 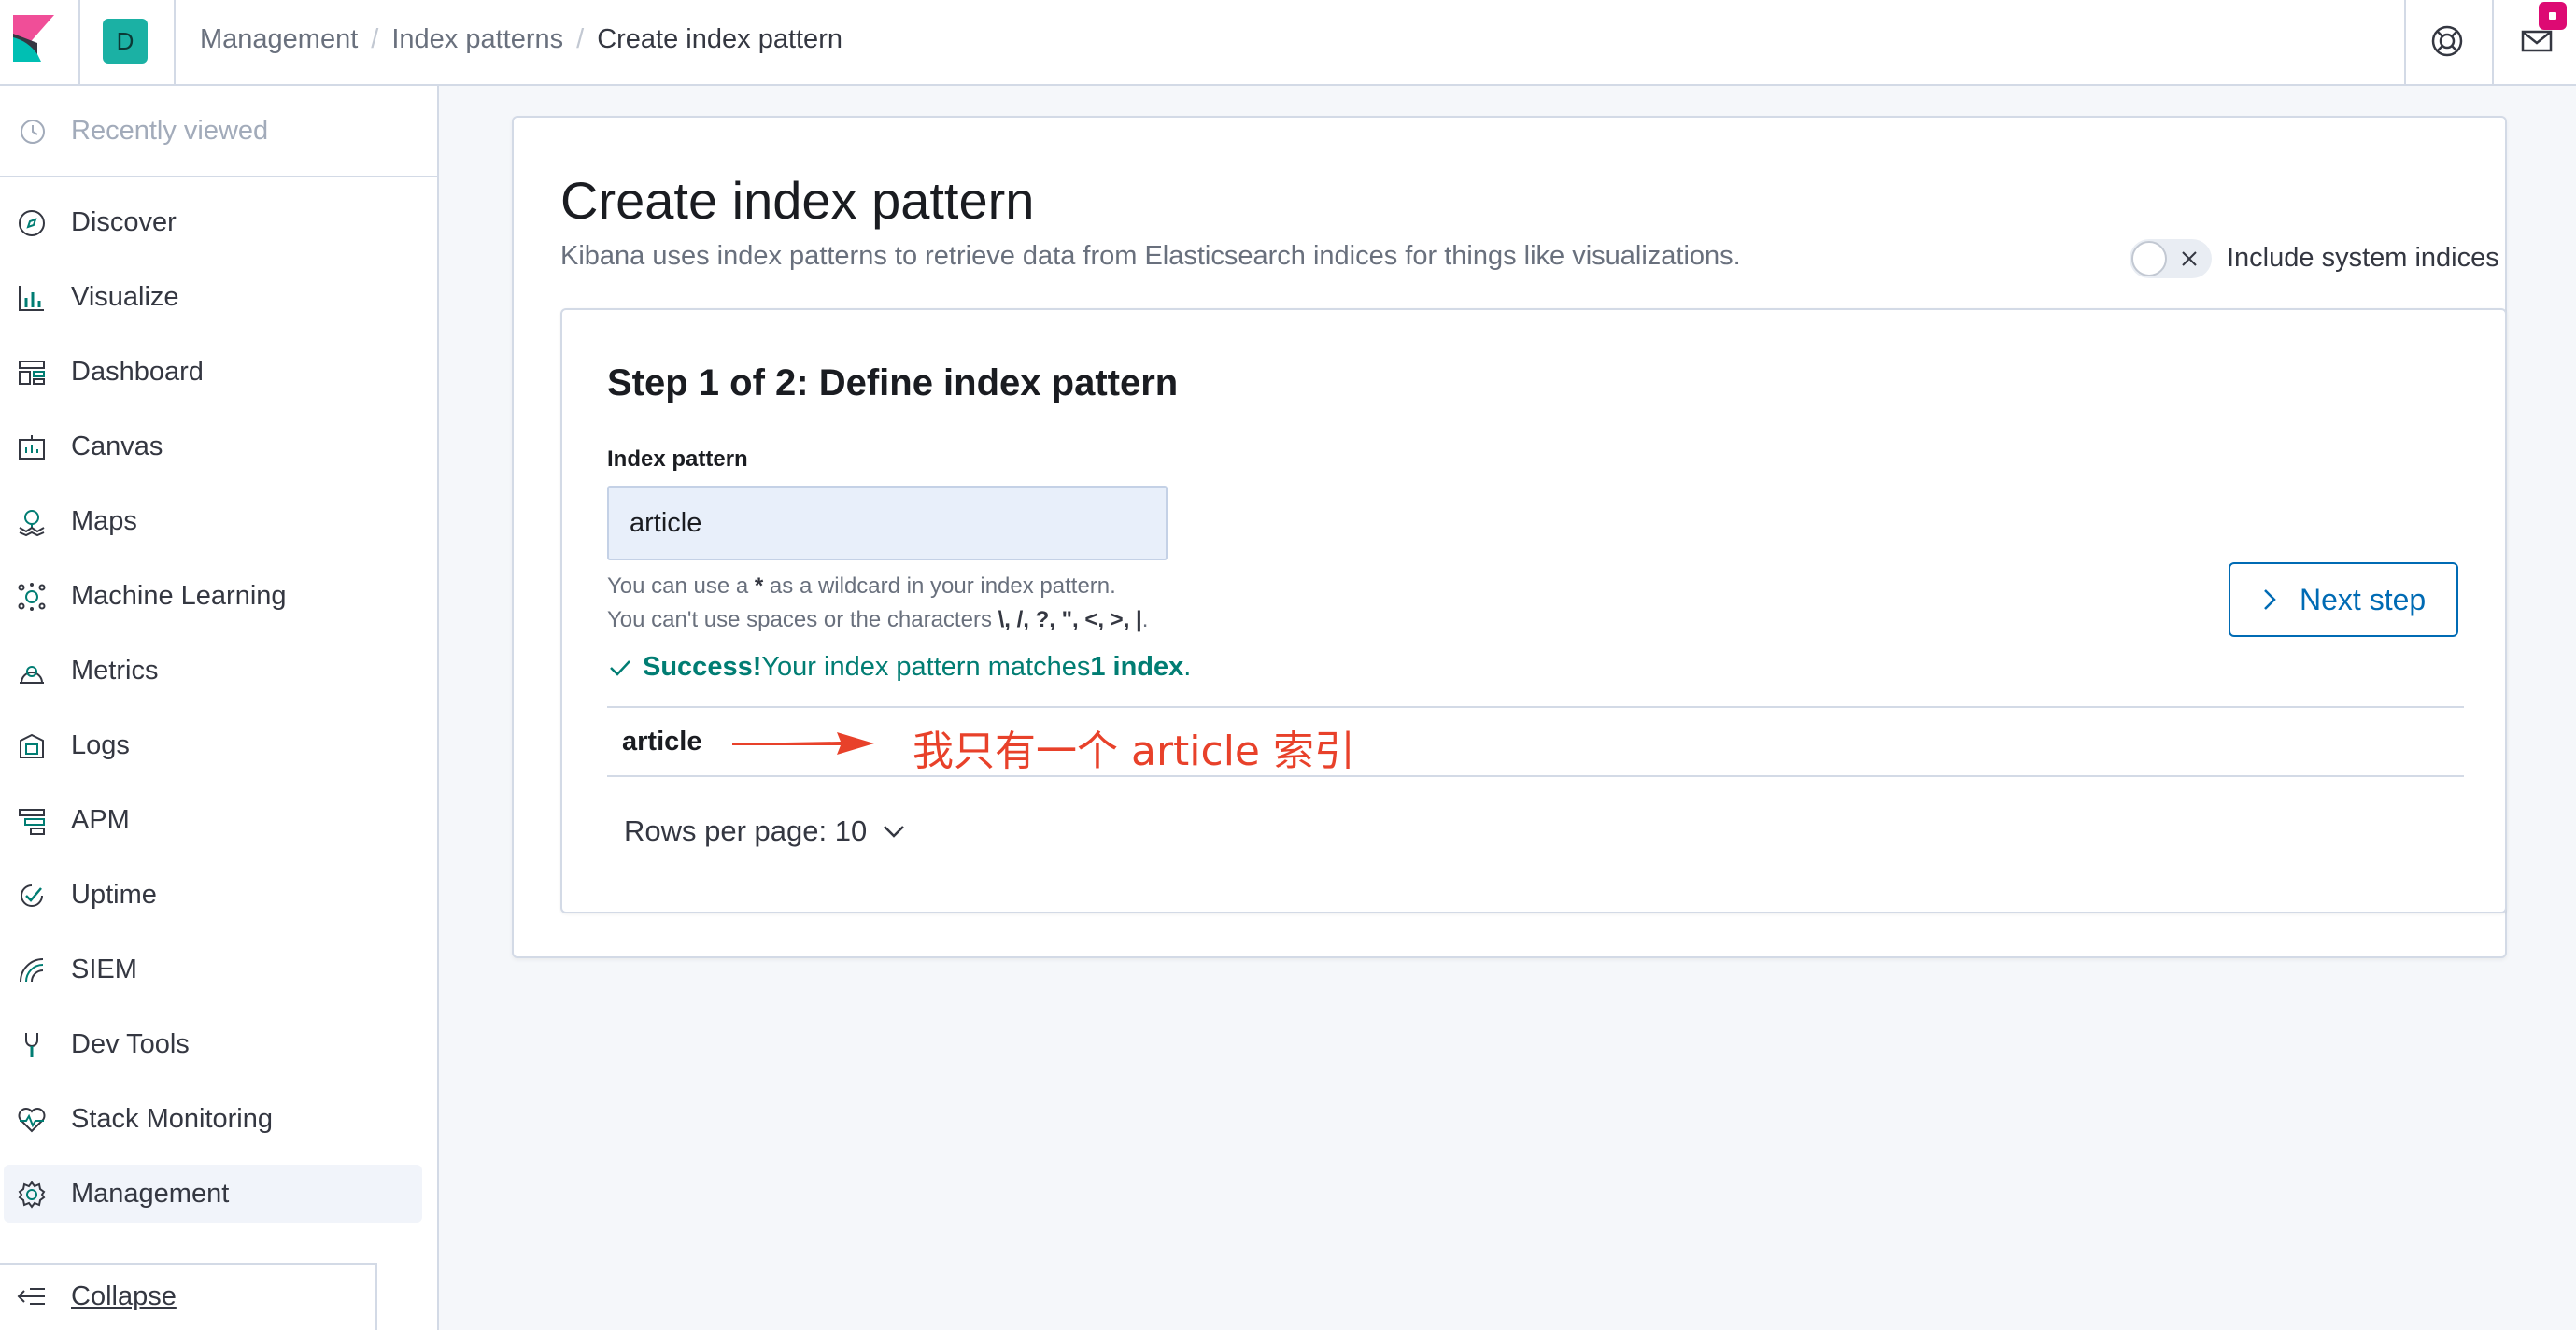 What do you see at coordinates (213, 1044) in the screenshot?
I see `sidebar-item-dev-tools: Dev Tools` at bounding box center [213, 1044].